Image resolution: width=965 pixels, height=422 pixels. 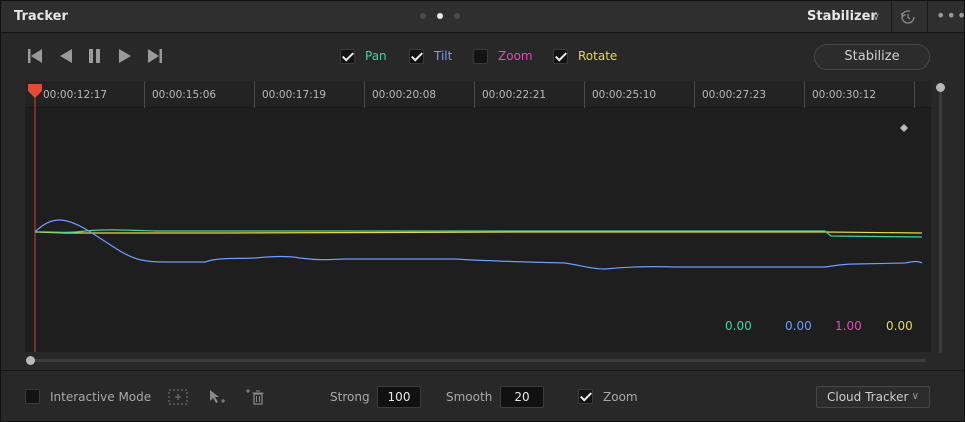 What do you see at coordinates (443, 56) in the screenshot?
I see `tilt-label: Tilt` at bounding box center [443, 56].